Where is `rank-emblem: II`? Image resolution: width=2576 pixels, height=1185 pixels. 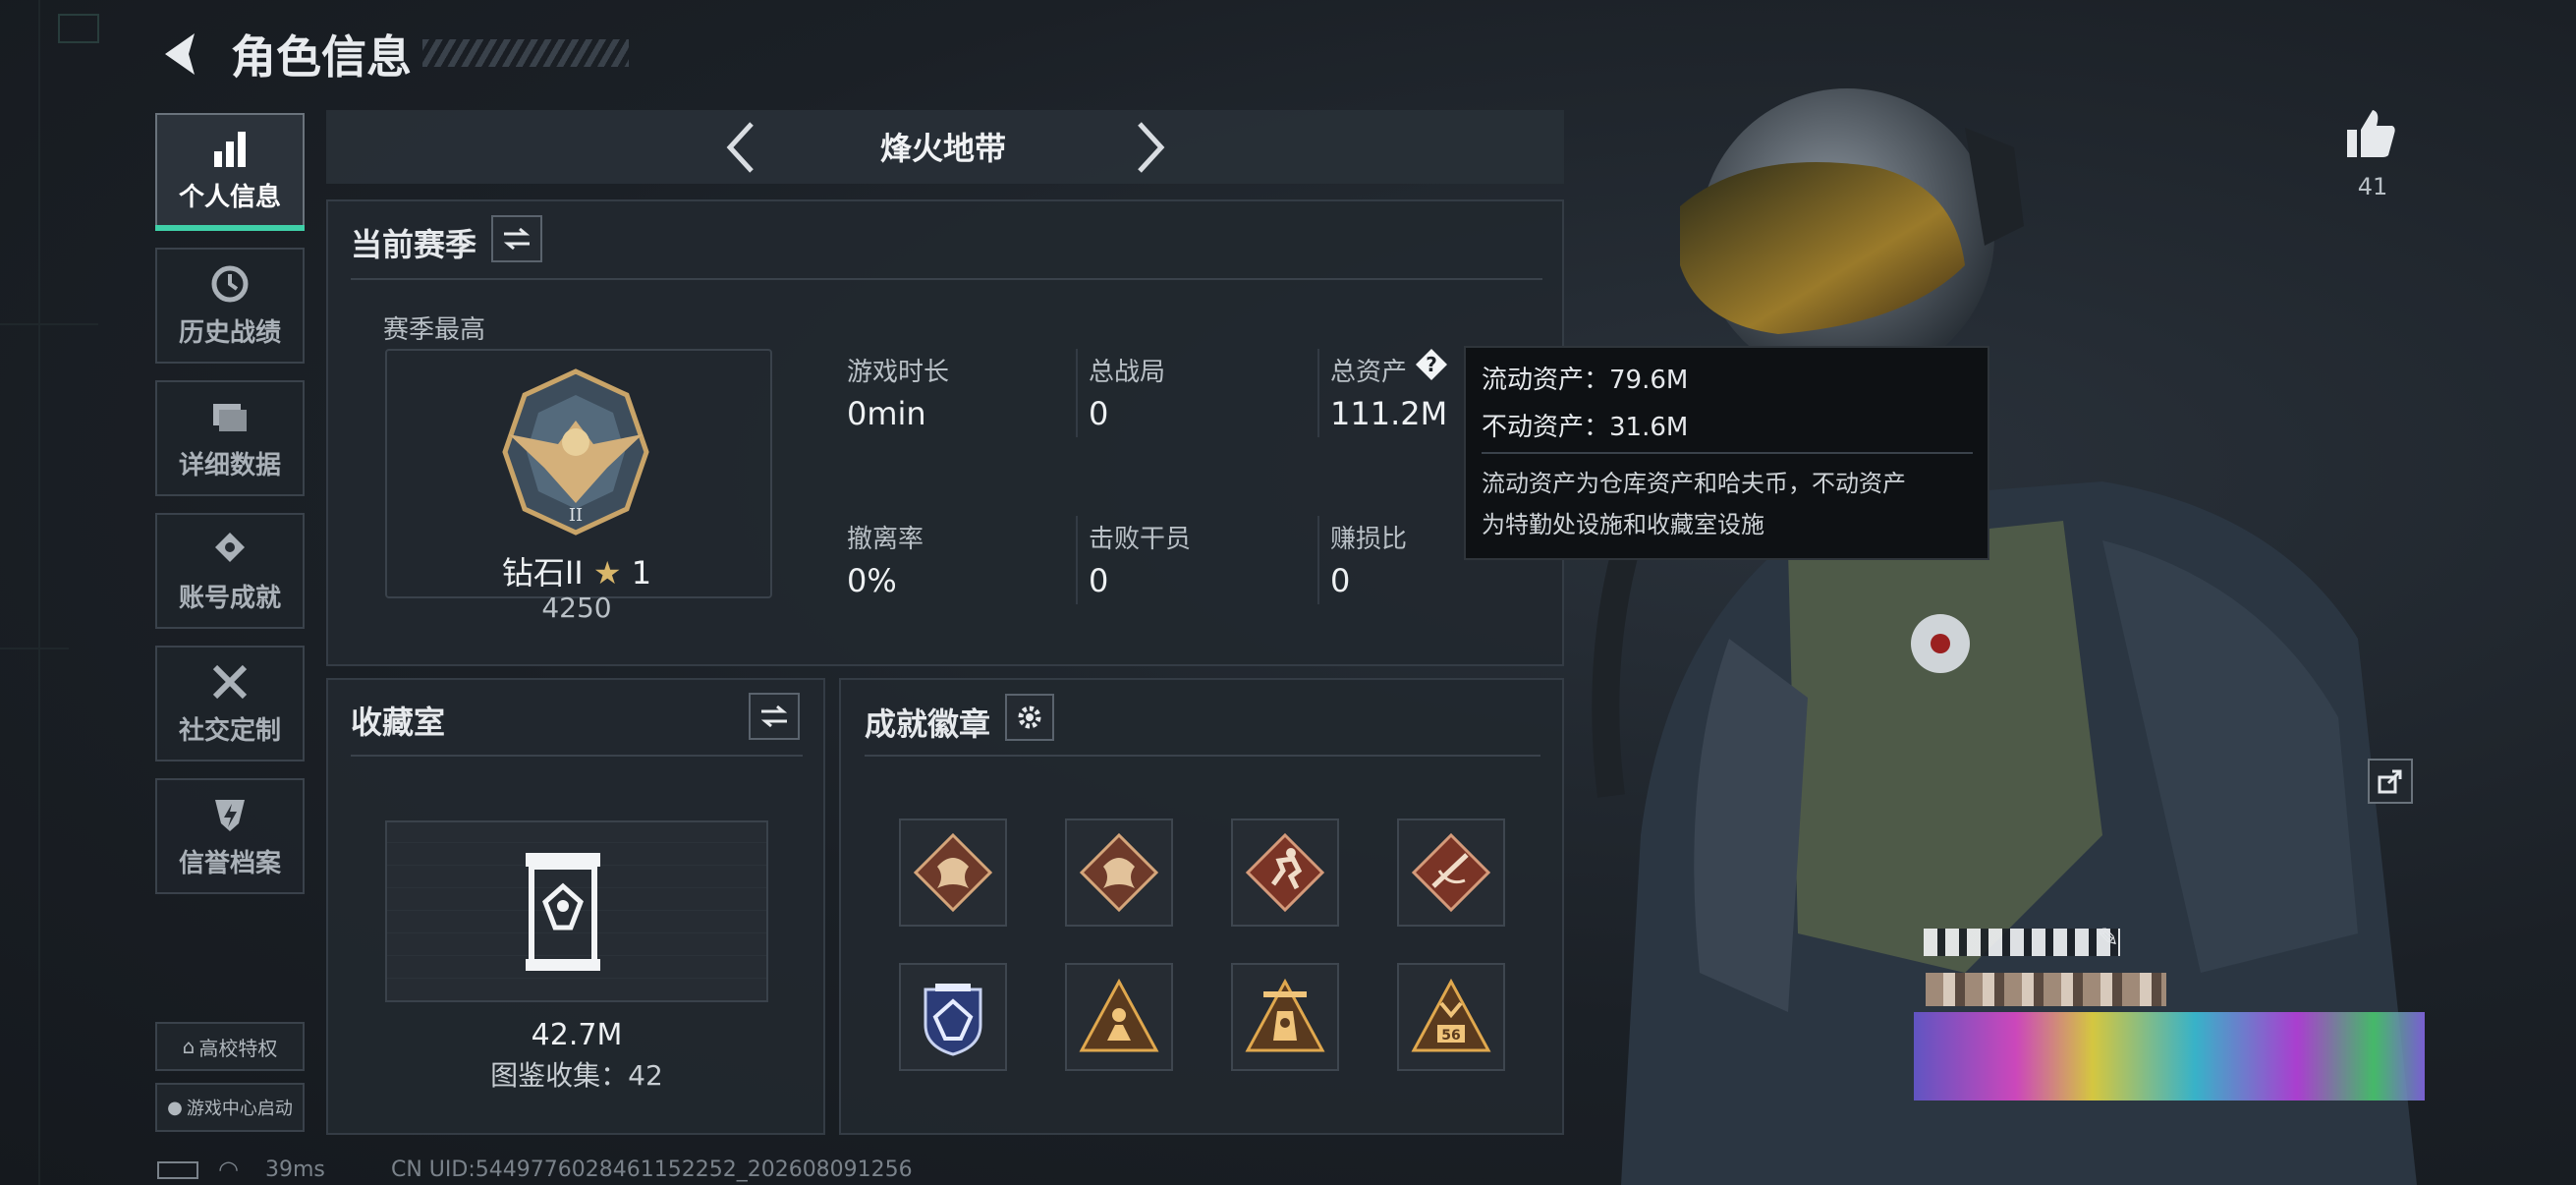 rank-emblem: II is located at coordinates (575, 452).